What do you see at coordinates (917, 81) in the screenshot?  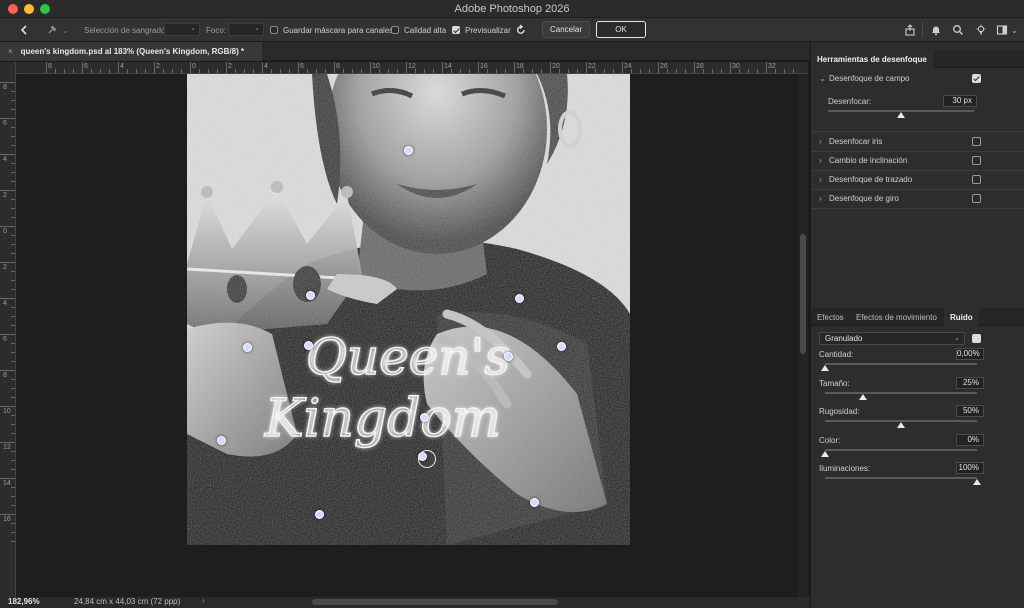 I see `blur-item-field: ⌄ Desenfoque de campo` at bounding box center [917, 81].